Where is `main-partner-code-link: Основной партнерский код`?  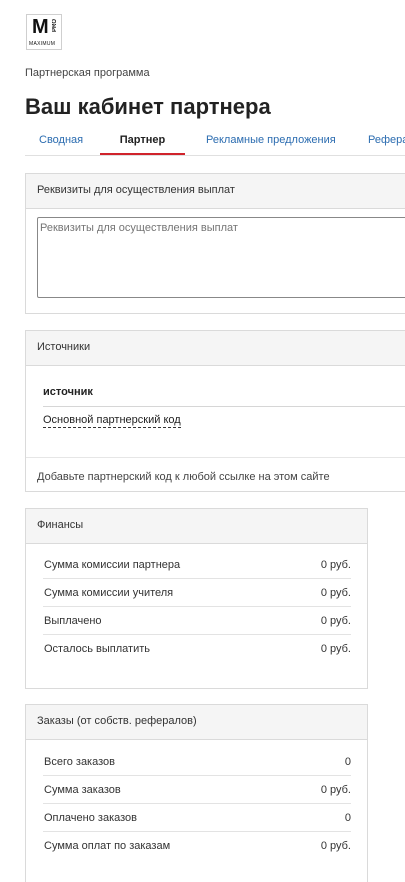 main-partner-code-link: Основной партнерский код is located at coordinates (112, 421).